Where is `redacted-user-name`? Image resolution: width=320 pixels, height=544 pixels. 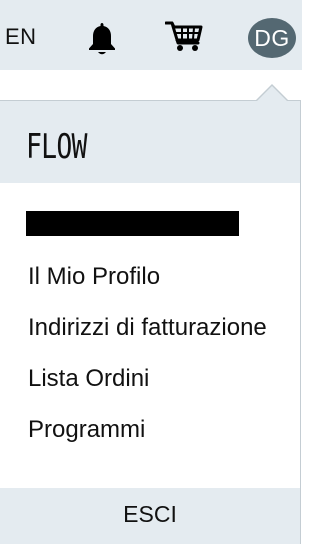 redacted-user-name is located at coordinates (132, 223).